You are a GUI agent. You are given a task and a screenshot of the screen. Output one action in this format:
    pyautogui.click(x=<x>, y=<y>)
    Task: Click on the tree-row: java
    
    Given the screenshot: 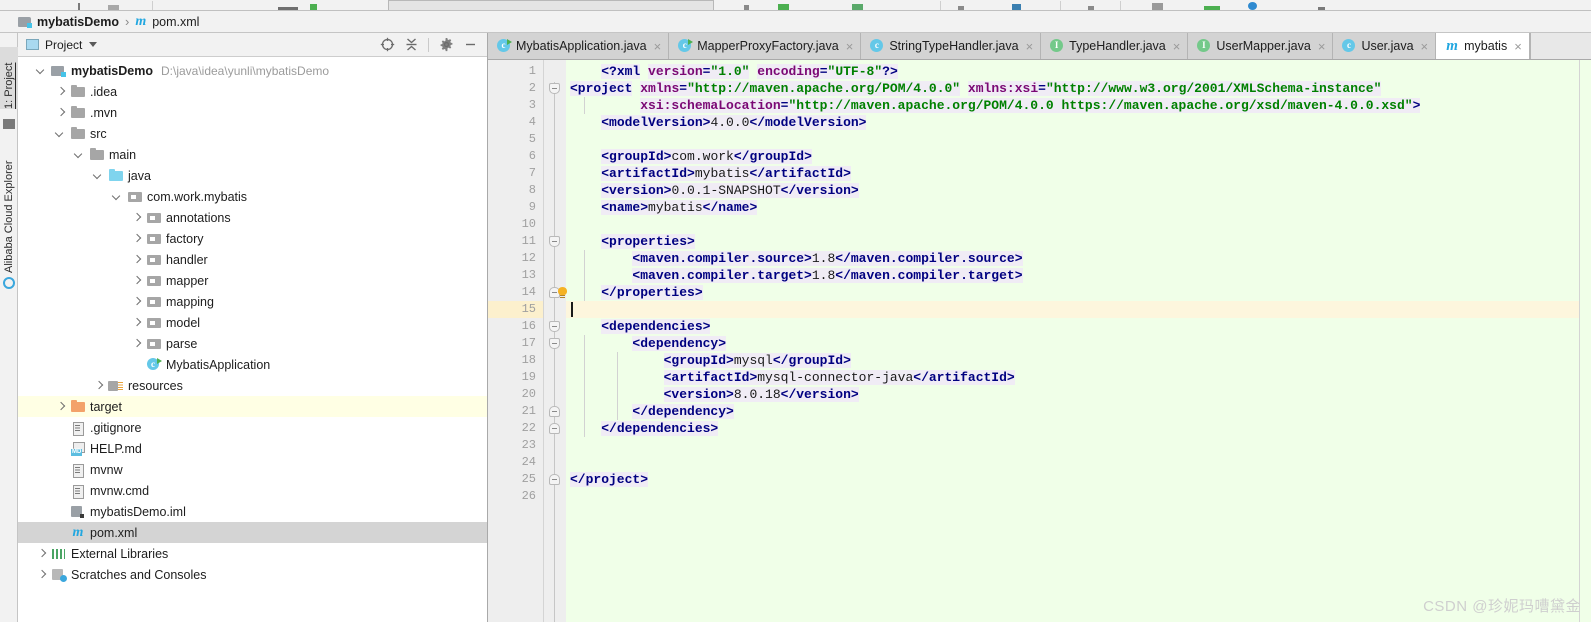 What is the action you would take?
    pyautogui.click(x=252, y=175)
    